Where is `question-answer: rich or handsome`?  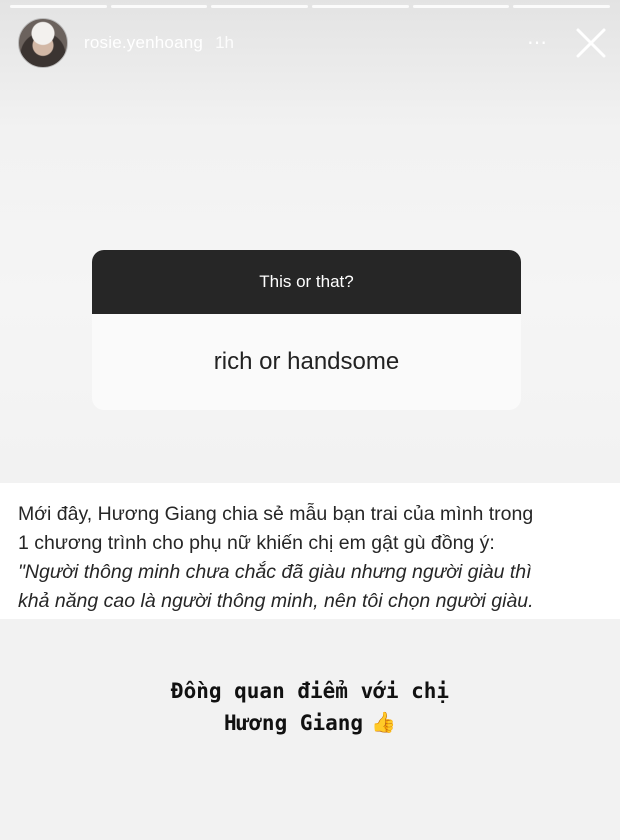 question-answer: rich or handsome is located at coordinates (306, 361).